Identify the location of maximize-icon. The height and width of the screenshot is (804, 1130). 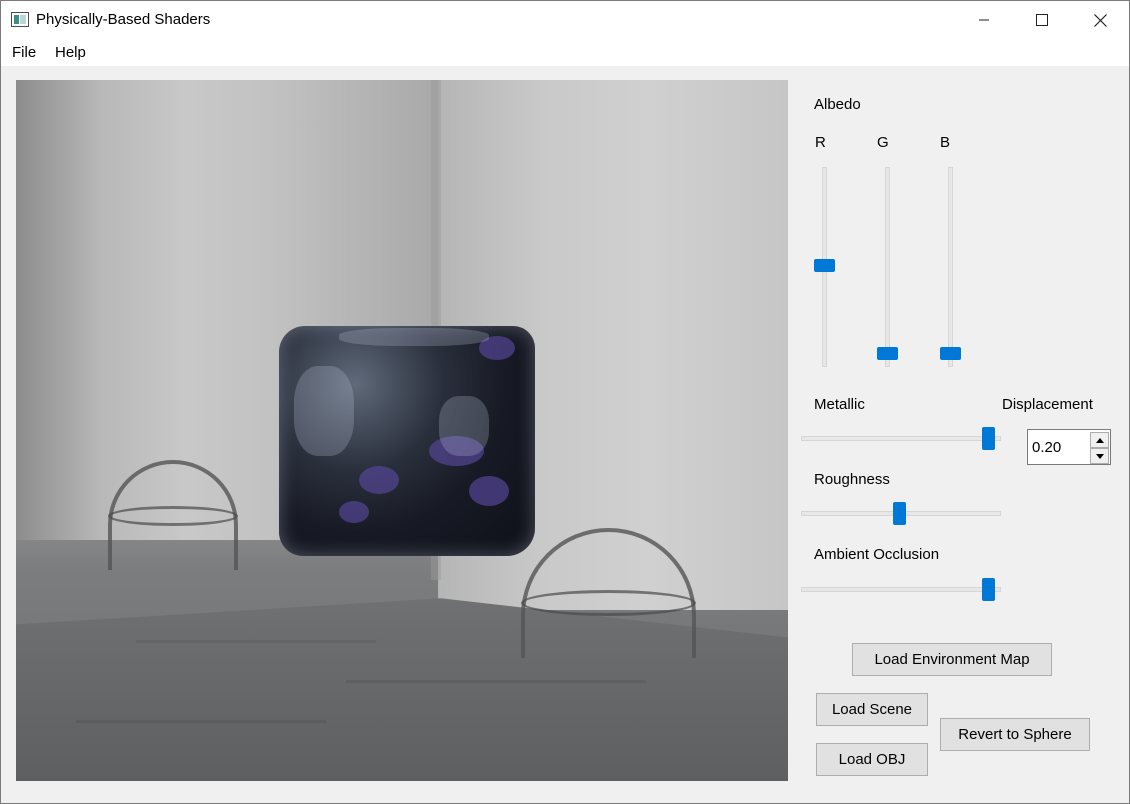
(1042, 20).